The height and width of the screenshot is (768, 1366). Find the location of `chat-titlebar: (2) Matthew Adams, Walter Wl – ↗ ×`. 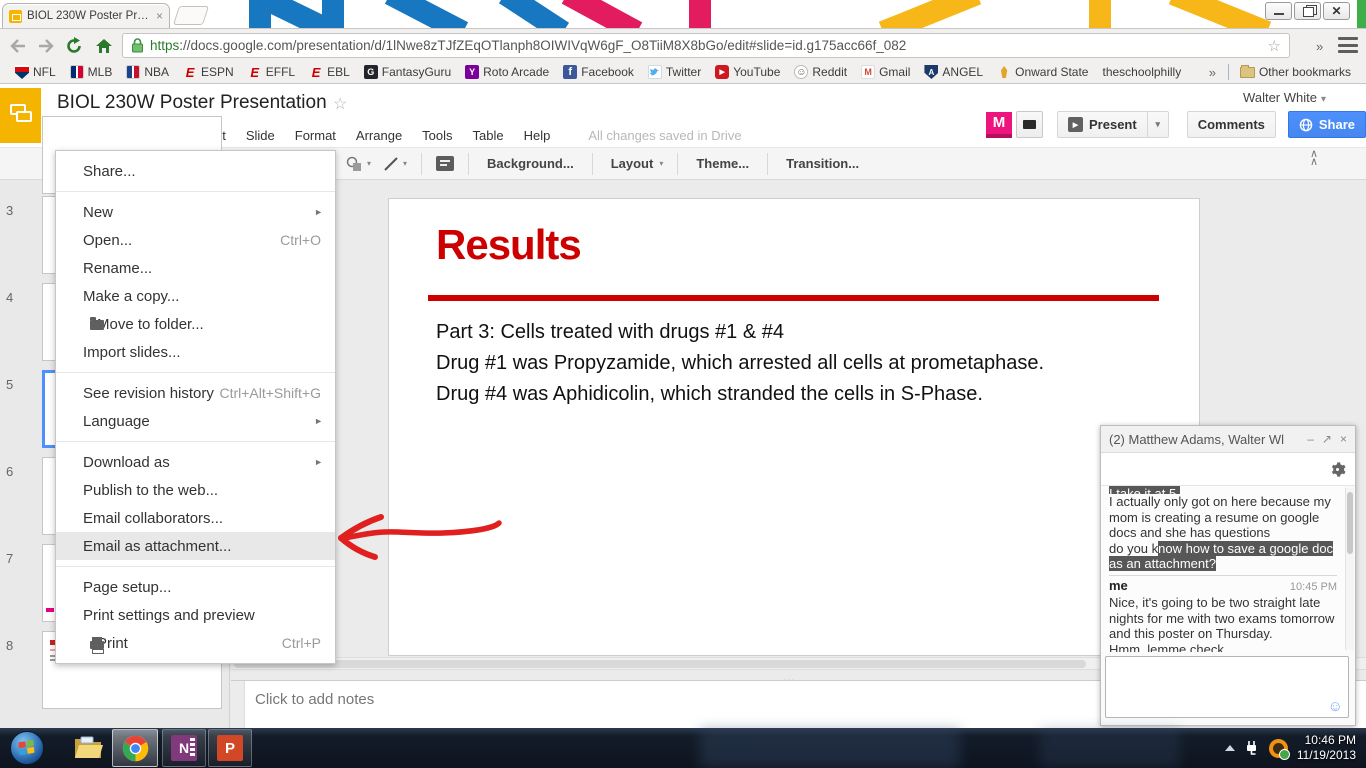

chat-titlebar: (2) Matthew Adams, Walter Wl – ↗ × is located at coordinates (1228, 439).